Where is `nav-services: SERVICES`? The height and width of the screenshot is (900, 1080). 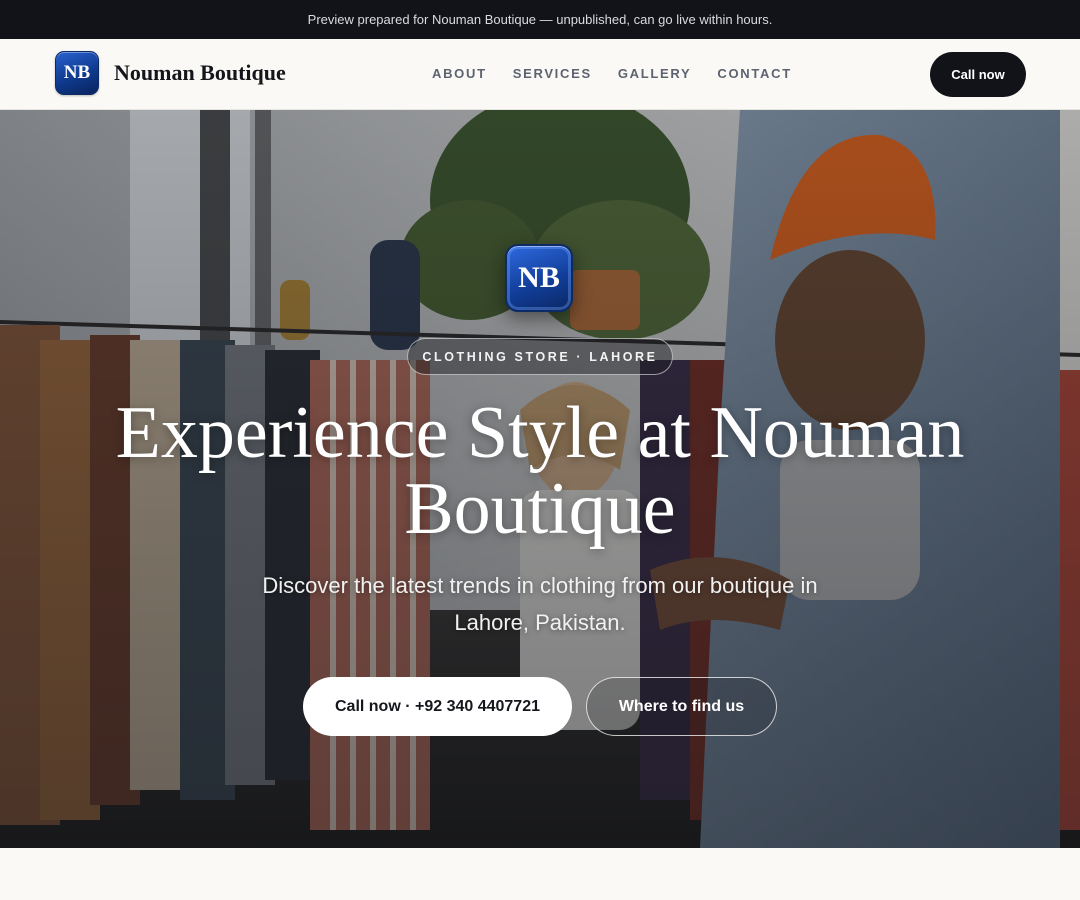 nav-services: SERVICES is located at coordinates (552, 73).